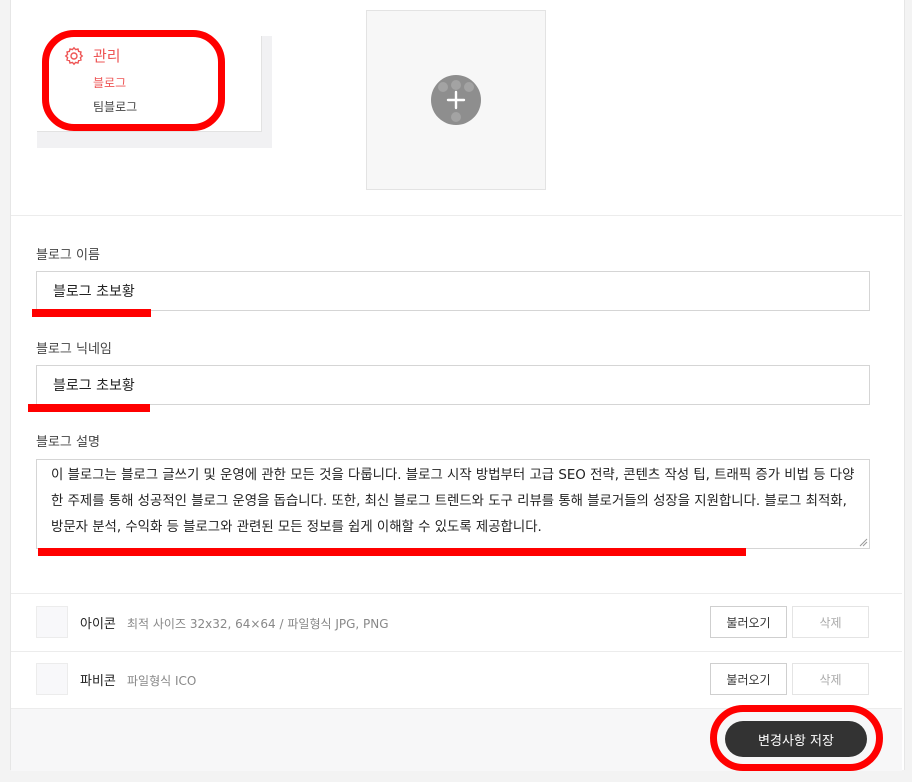  What do you see at coordinates (863, 542) in the screenshot?
I see `resize-handle-icon` at bounding box center [863, 542].